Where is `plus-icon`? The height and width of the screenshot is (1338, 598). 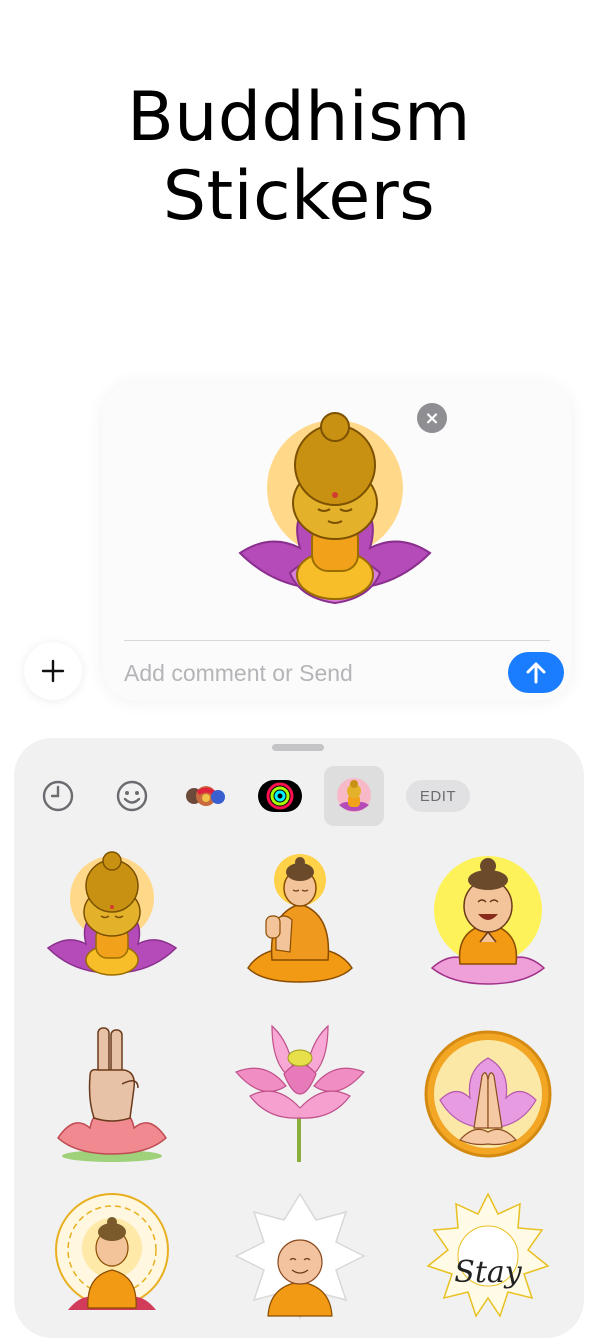
plus-icon is located at coordinates (53, 671).